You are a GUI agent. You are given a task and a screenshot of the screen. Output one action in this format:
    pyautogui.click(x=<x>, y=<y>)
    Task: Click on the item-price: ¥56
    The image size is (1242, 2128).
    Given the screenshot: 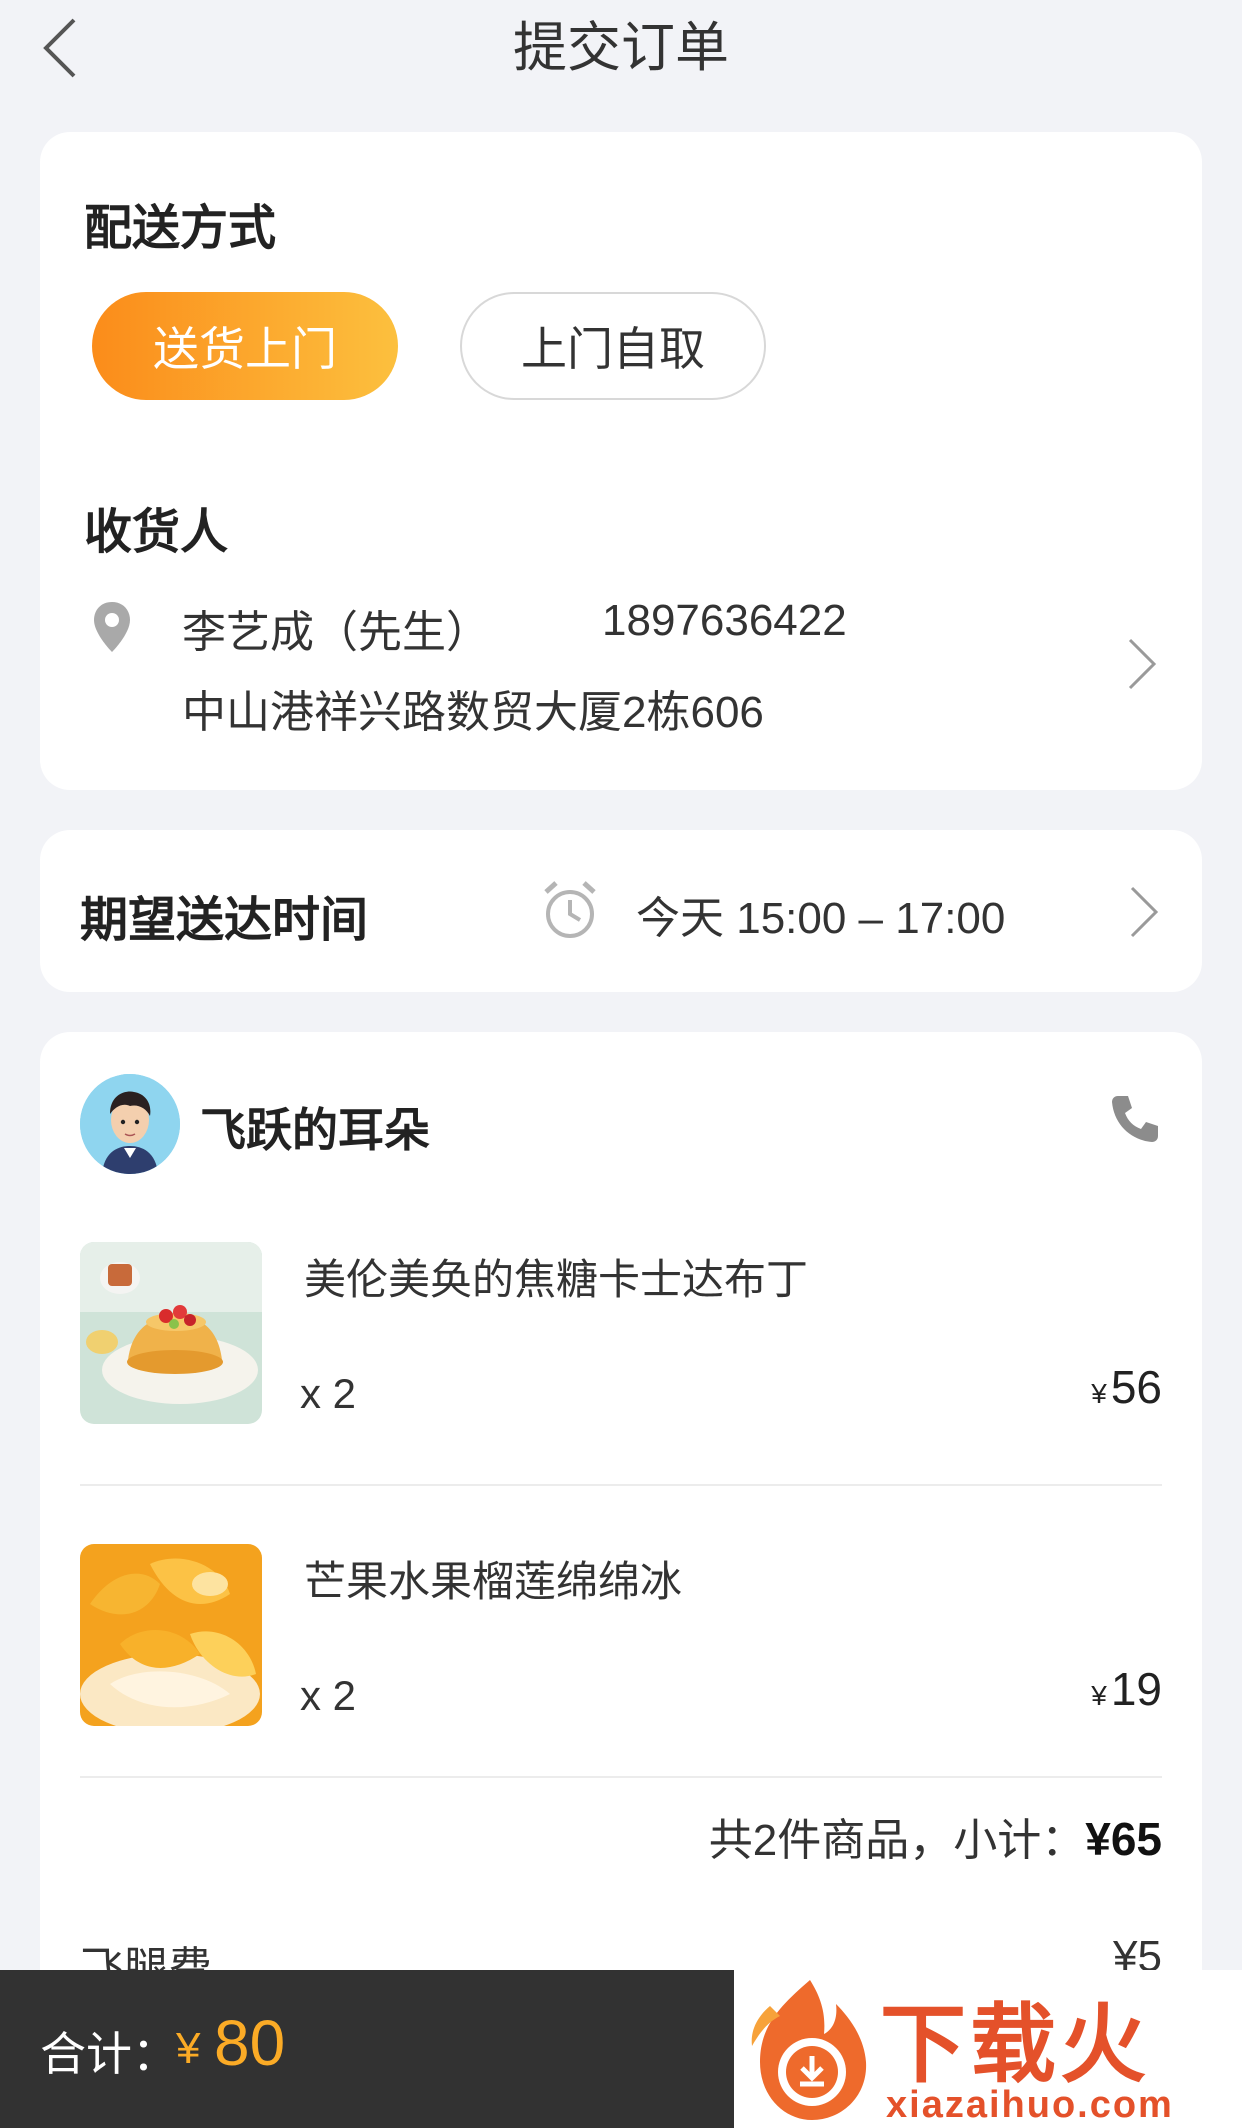 What is the action you would take?
    pyautogui.click(x=1126, y=1387)
    